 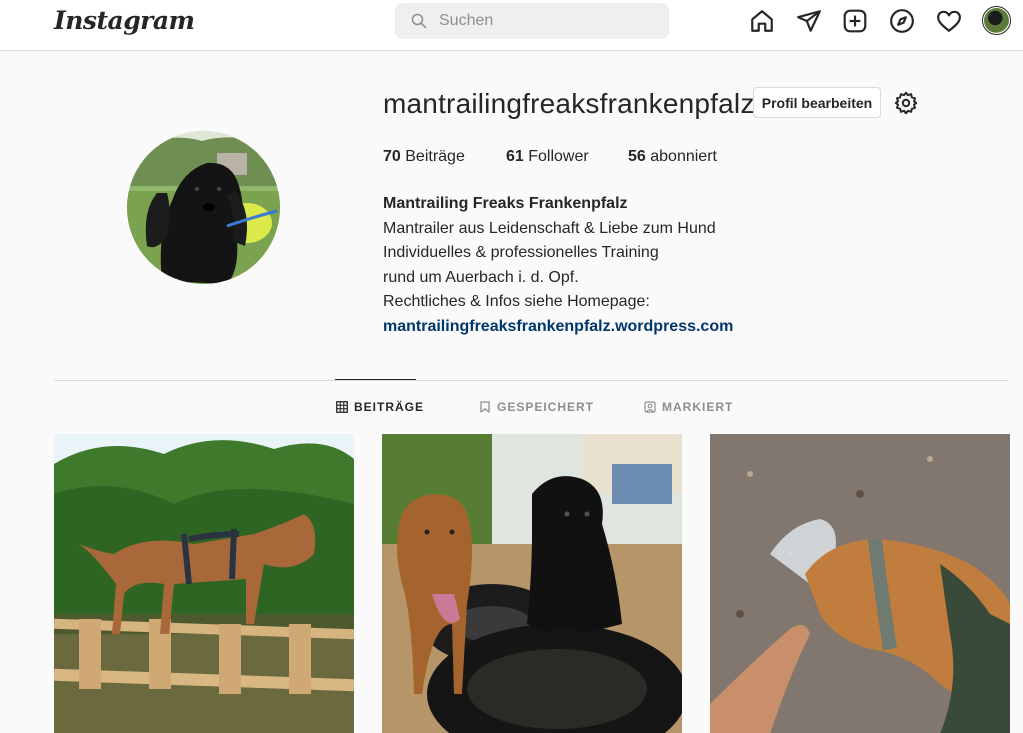 I want to click on top-navigation: Instagram, so click(x=511, y=25).